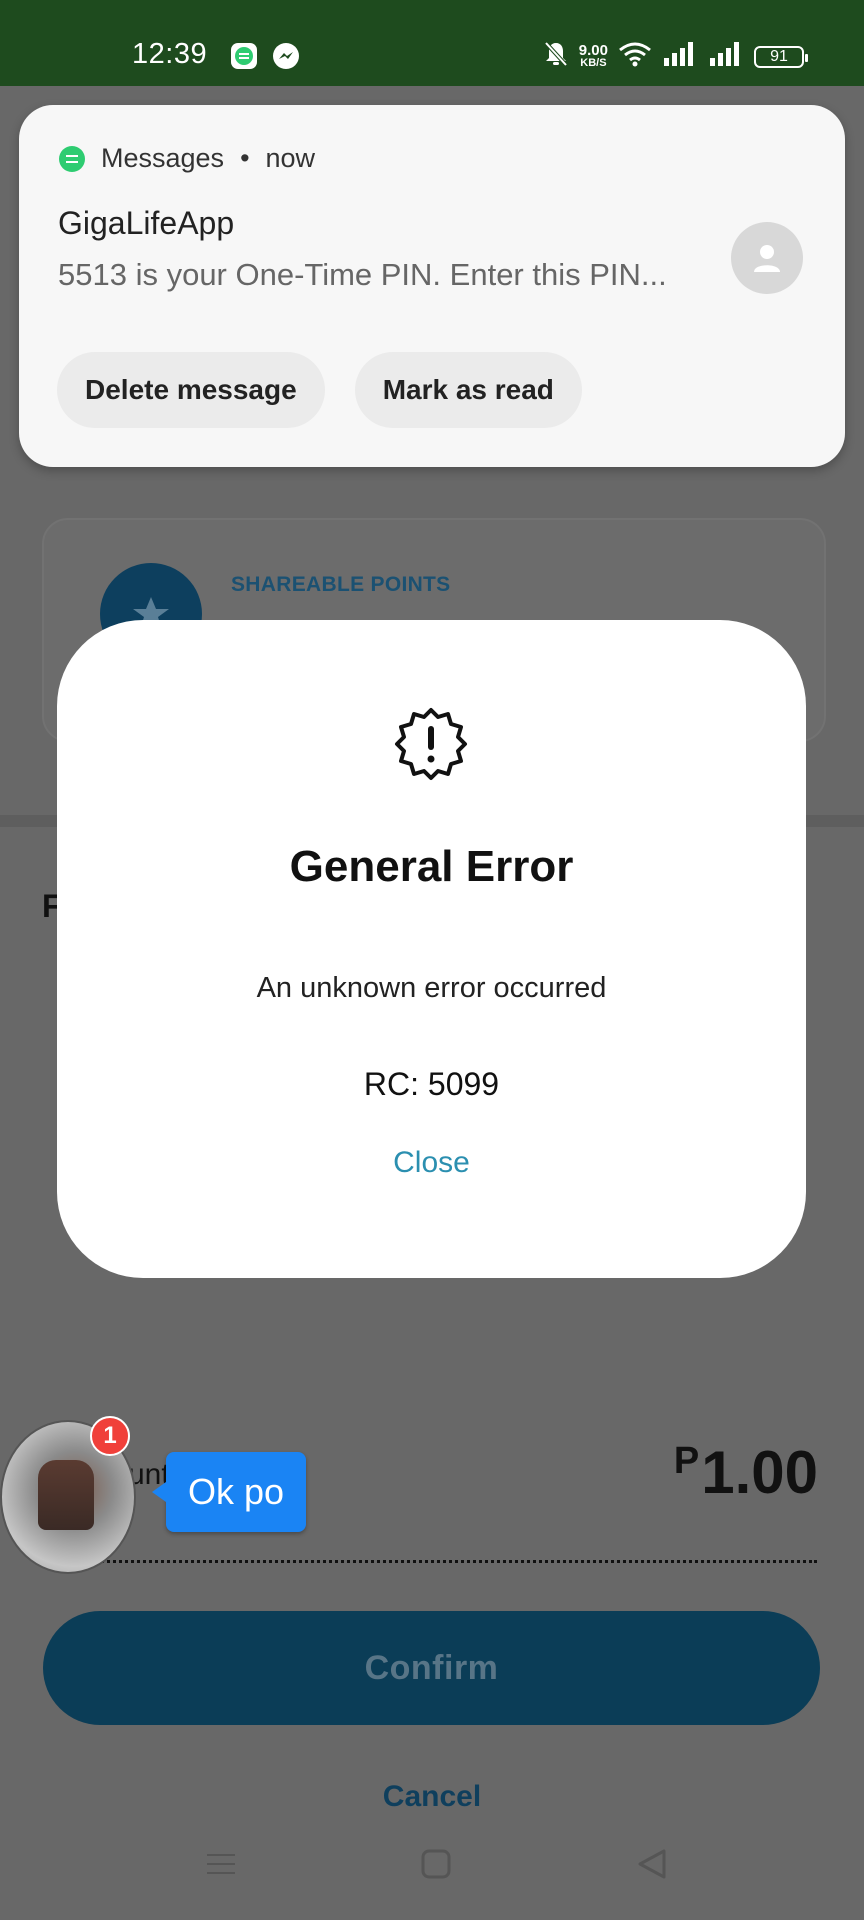  Describe the element at coordinates (431, 746) in the screenshot. I see `alert-badge-icon` at that location.